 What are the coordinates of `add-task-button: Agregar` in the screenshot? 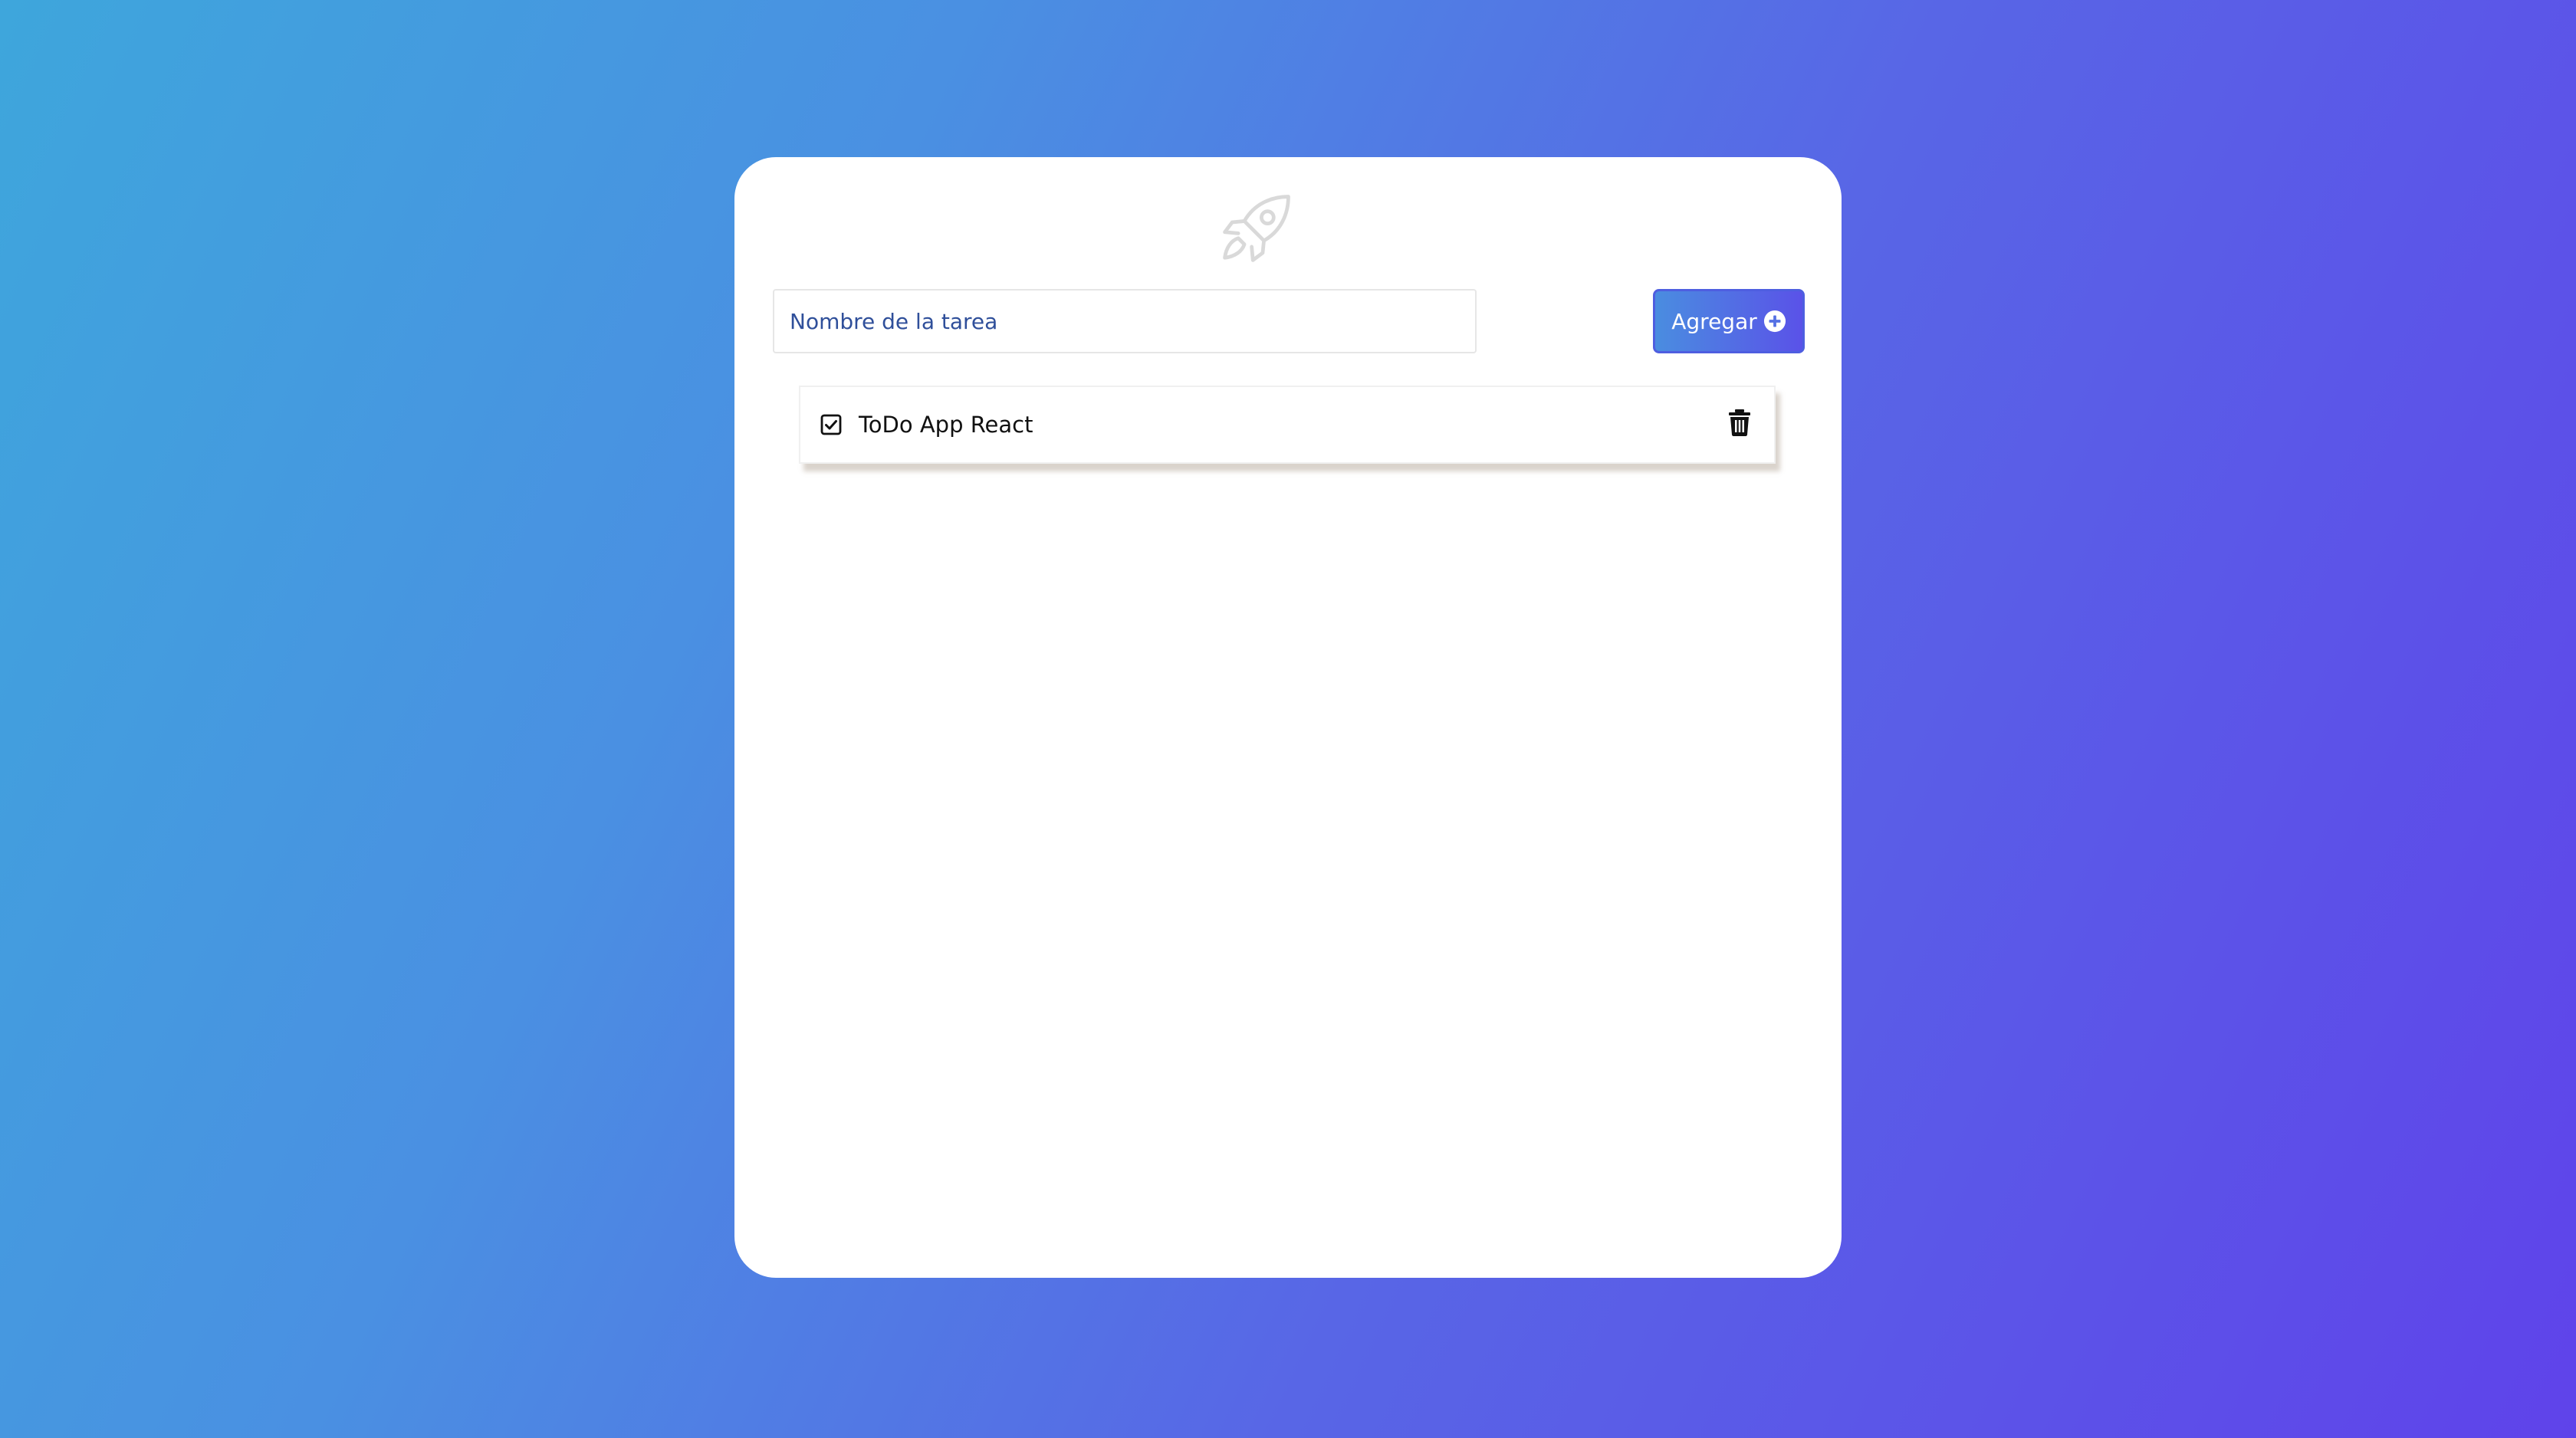 It's located at (1729, 321).